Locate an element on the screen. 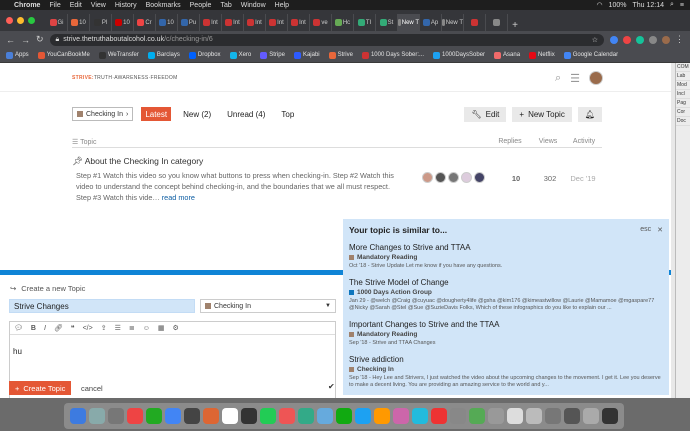 Image resolution: width=690 pixels, height=431 pixels. menu-file: File is located at coordinates (54, 5).